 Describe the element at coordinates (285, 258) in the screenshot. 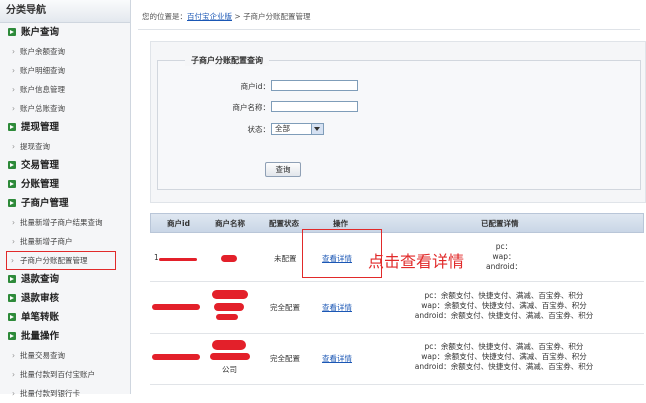

I see `row-config-status: 未配置` at that location.